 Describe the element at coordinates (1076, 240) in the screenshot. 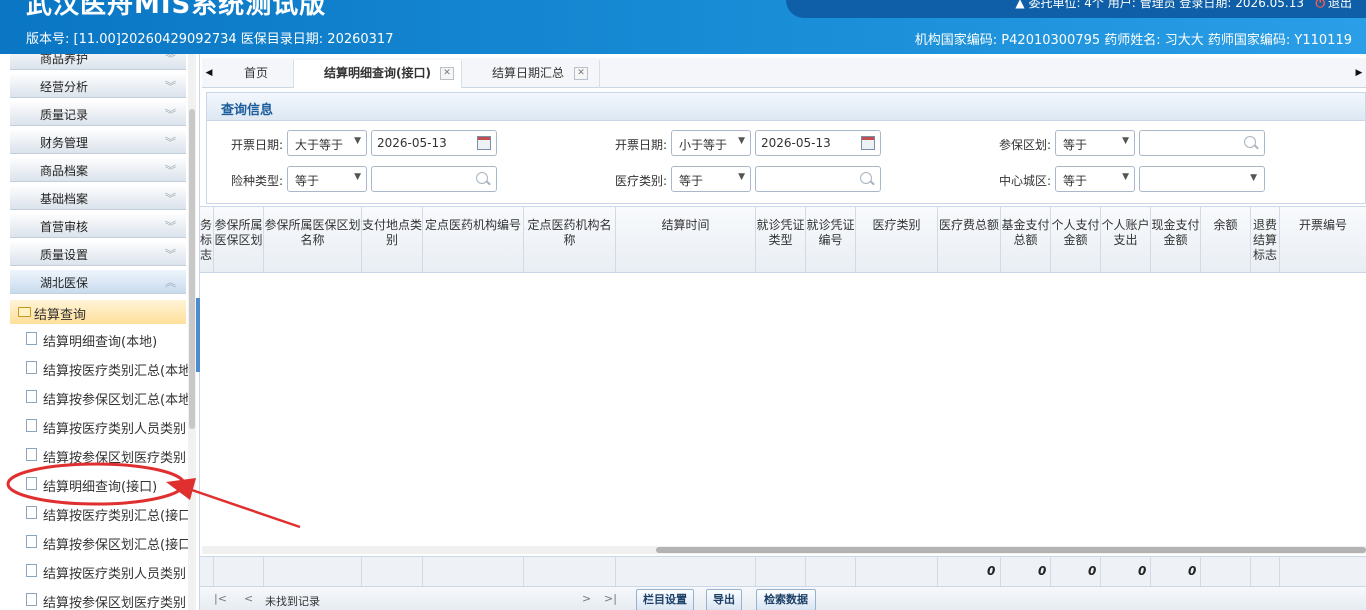

I see `col-personal-payment: 个人支付 金额` at that location.